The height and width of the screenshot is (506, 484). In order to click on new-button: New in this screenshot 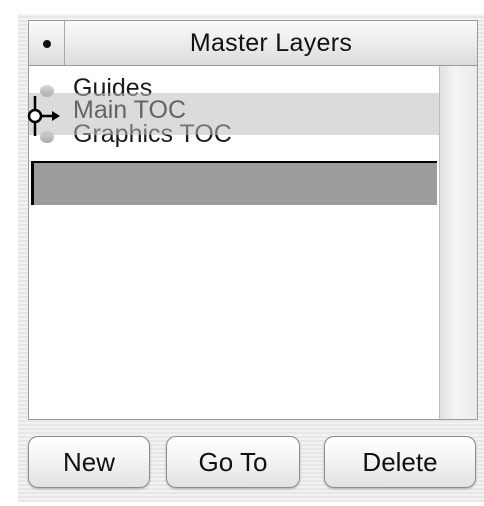, I will do `click(89, 462)`.